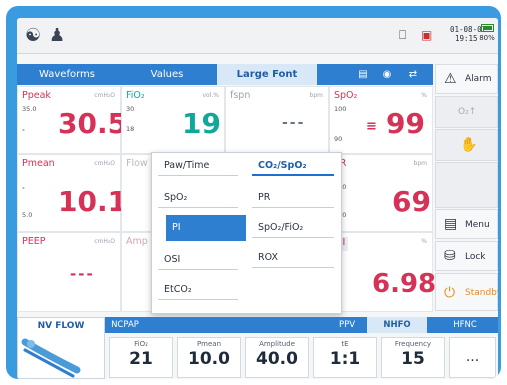  I want to click on fio2-high-limit: 30, so click(130, 109).